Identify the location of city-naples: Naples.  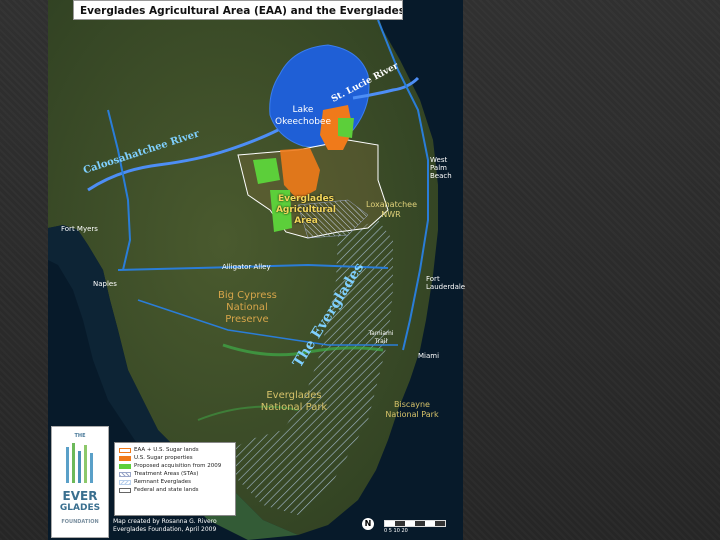
(105, 284).